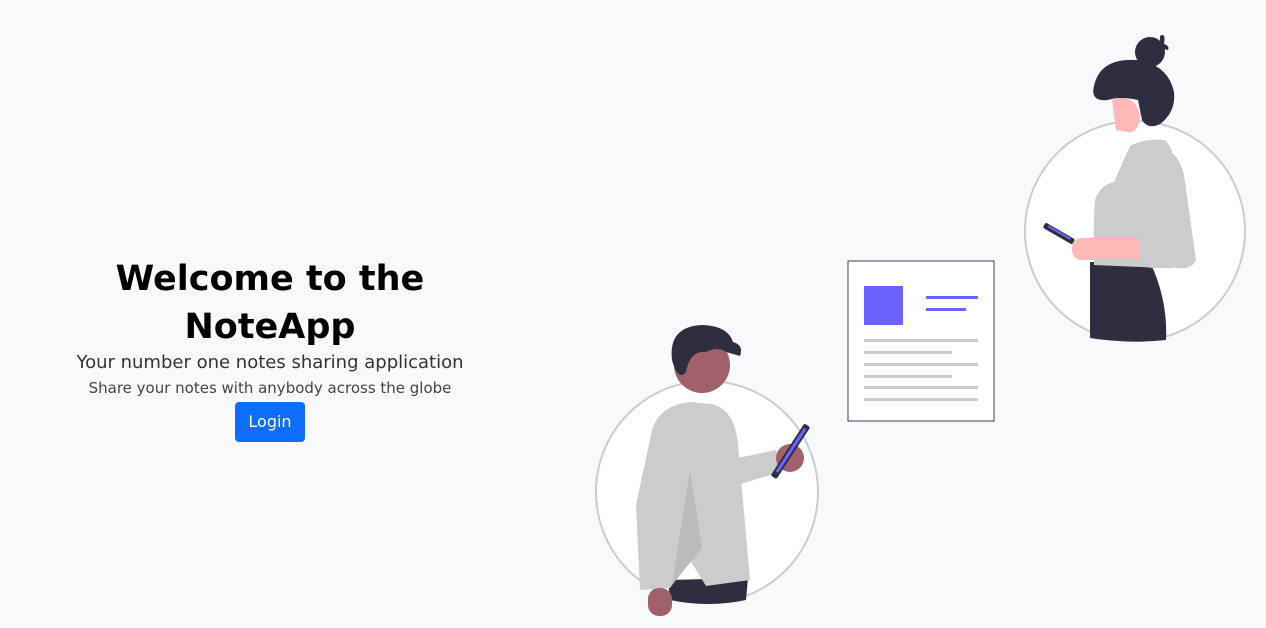 The image size is (1266, 628). I want to click on login-button: Login, so click(270, 422).